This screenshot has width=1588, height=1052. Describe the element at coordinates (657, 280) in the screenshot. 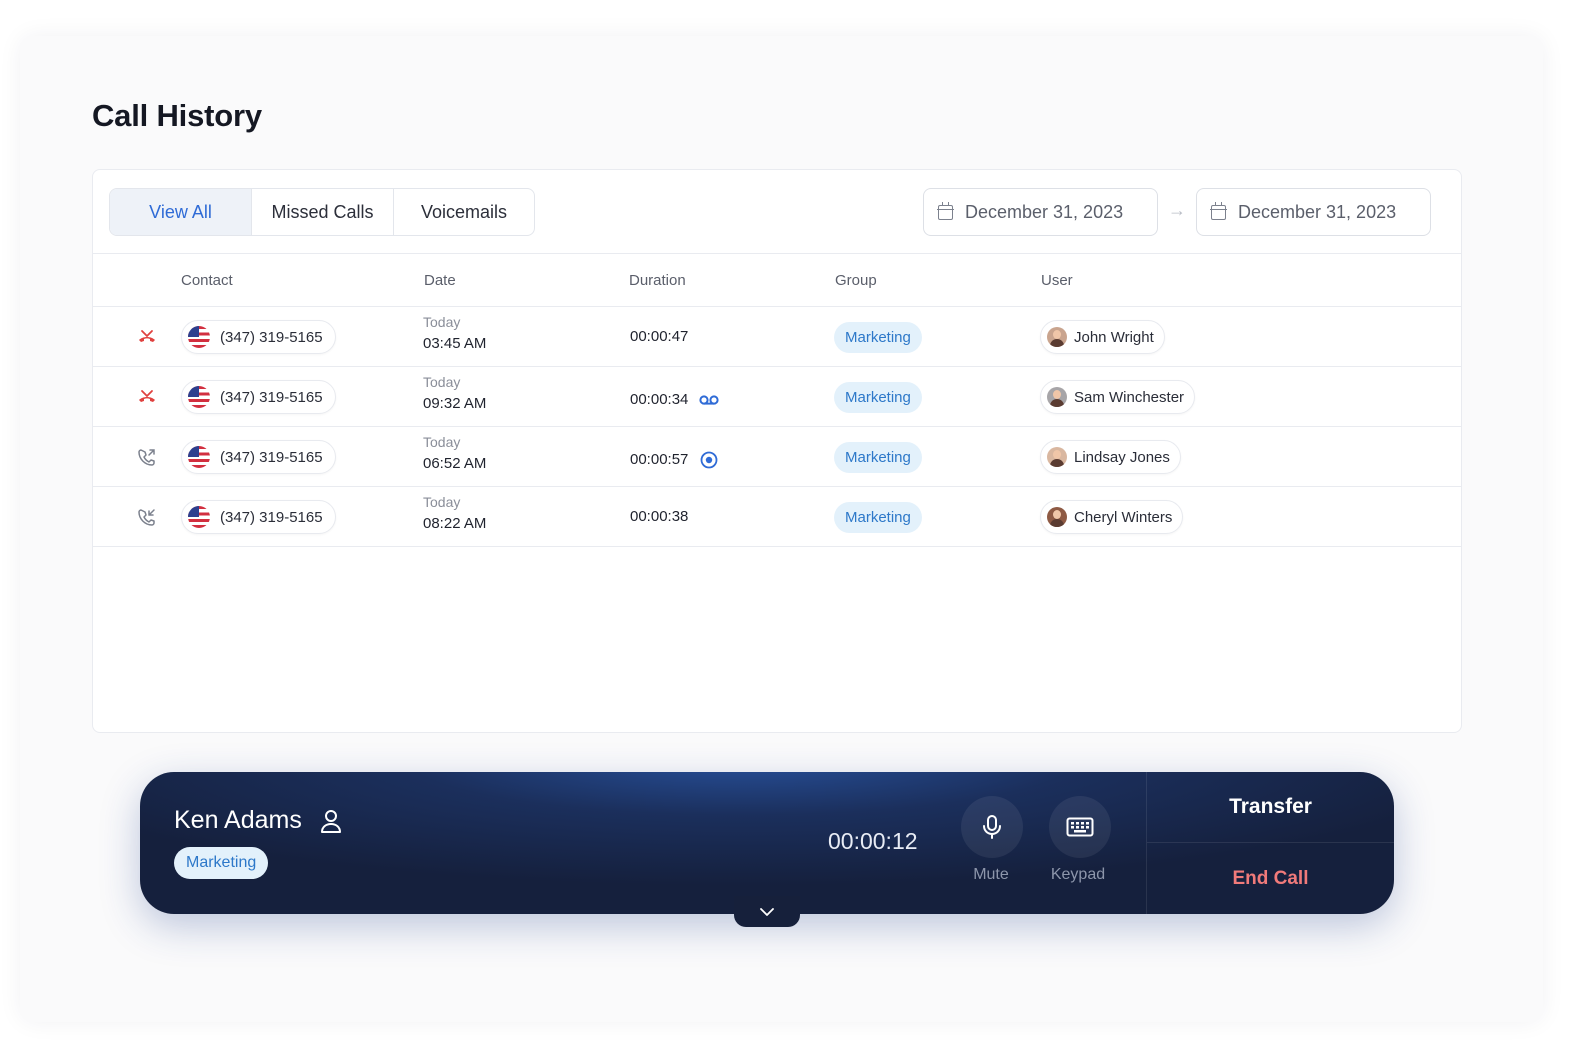

I see `column-header-duration: Duration` at that location.